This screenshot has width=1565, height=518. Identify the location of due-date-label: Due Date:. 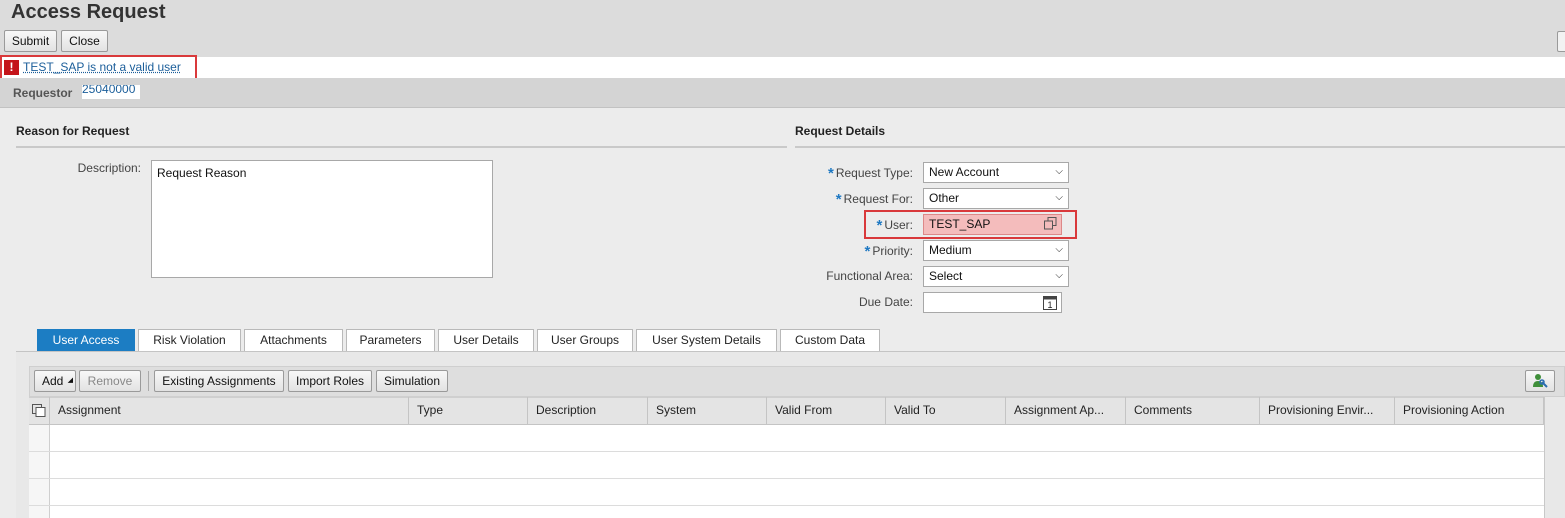
(885, 302).